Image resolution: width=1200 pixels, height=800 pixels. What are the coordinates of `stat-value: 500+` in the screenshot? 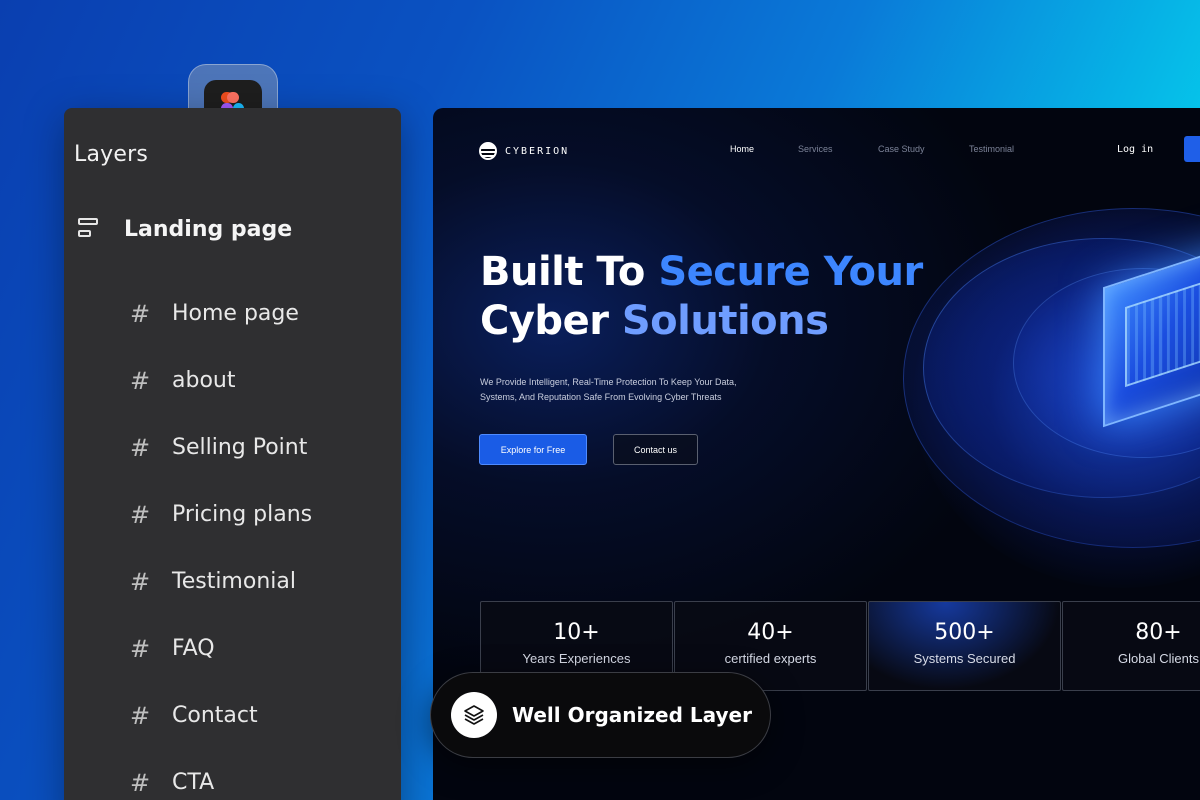 It's located at (964, 632).